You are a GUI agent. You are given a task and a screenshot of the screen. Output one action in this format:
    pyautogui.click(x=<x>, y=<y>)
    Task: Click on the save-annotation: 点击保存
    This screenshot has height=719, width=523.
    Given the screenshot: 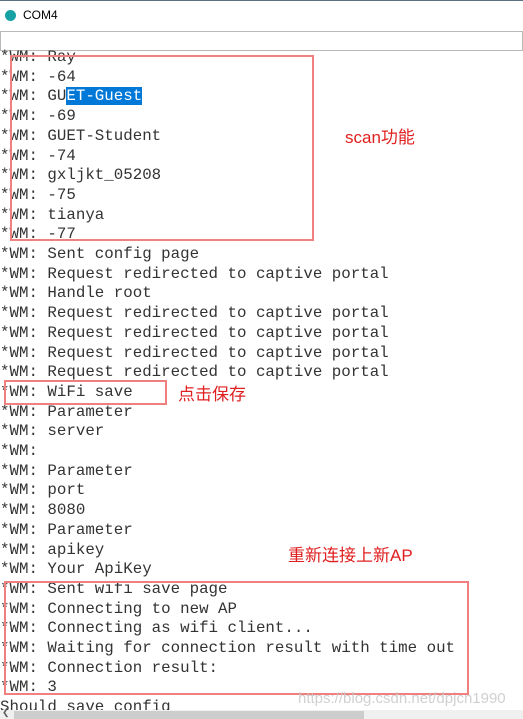 What is the action you would take?
    pyautogui.click(x=212, y=394)
    